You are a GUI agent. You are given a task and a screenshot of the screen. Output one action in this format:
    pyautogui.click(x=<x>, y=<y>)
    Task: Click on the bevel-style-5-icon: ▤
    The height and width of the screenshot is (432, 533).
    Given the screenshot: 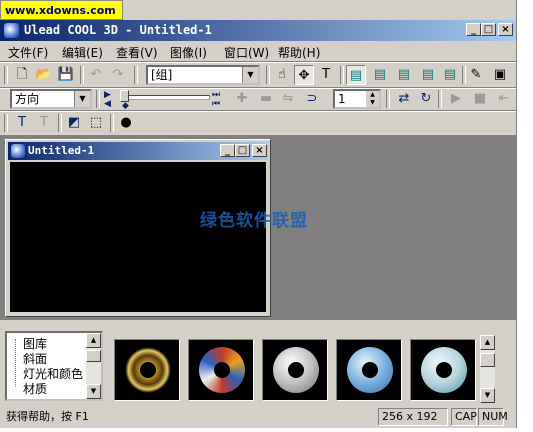 What is the action you would take?
    pyautogui.click(x=450, y=75)
    